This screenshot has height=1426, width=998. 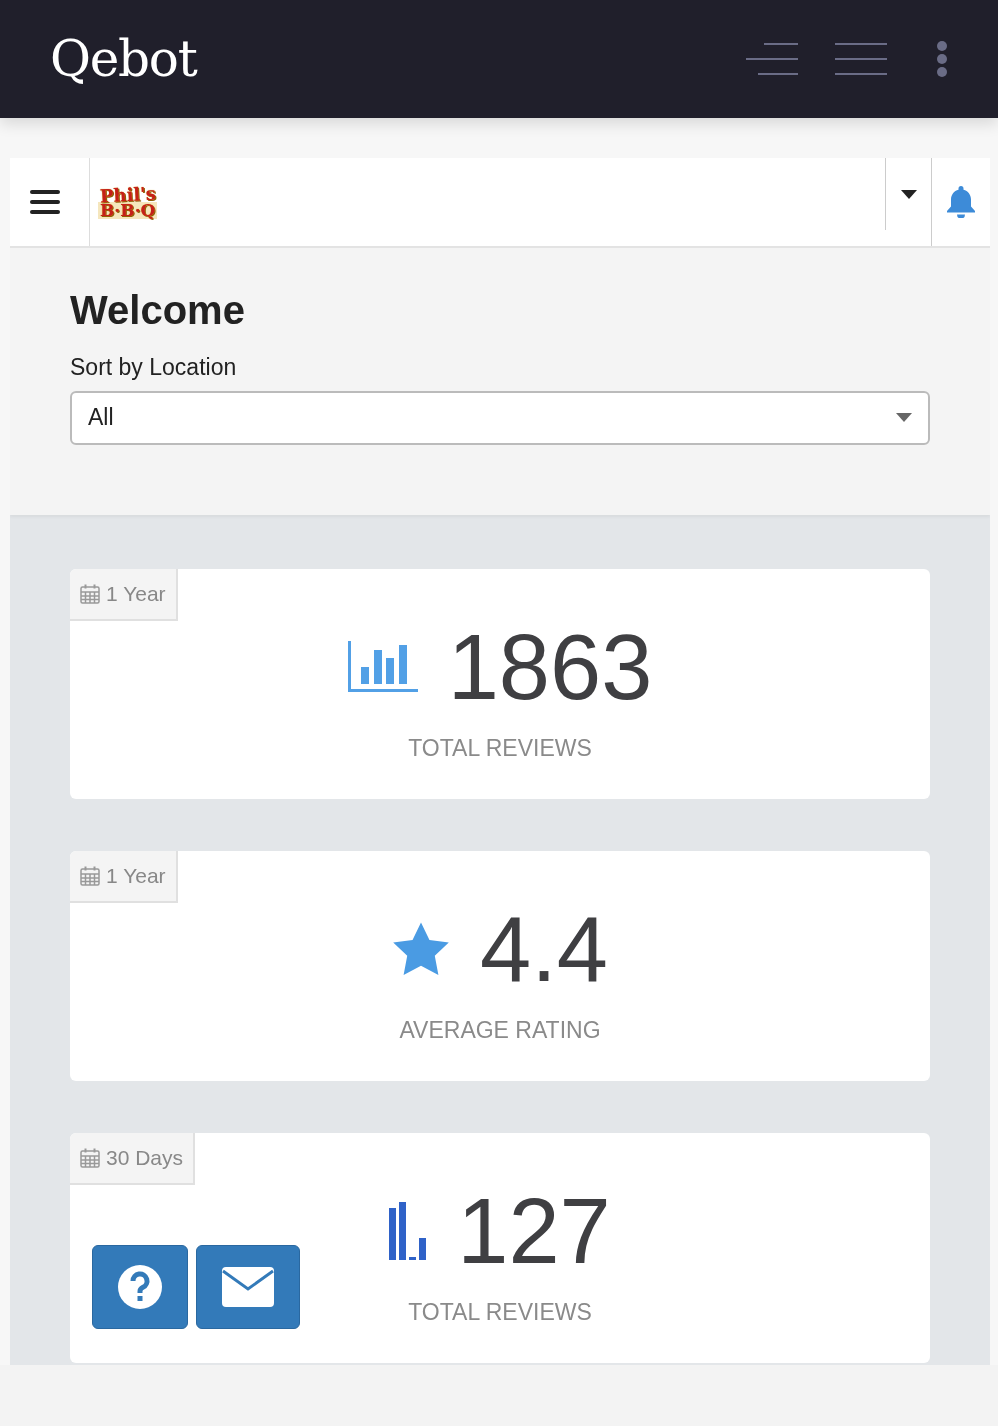 I want to click on more-options-icon, so click(x=942, y=59).